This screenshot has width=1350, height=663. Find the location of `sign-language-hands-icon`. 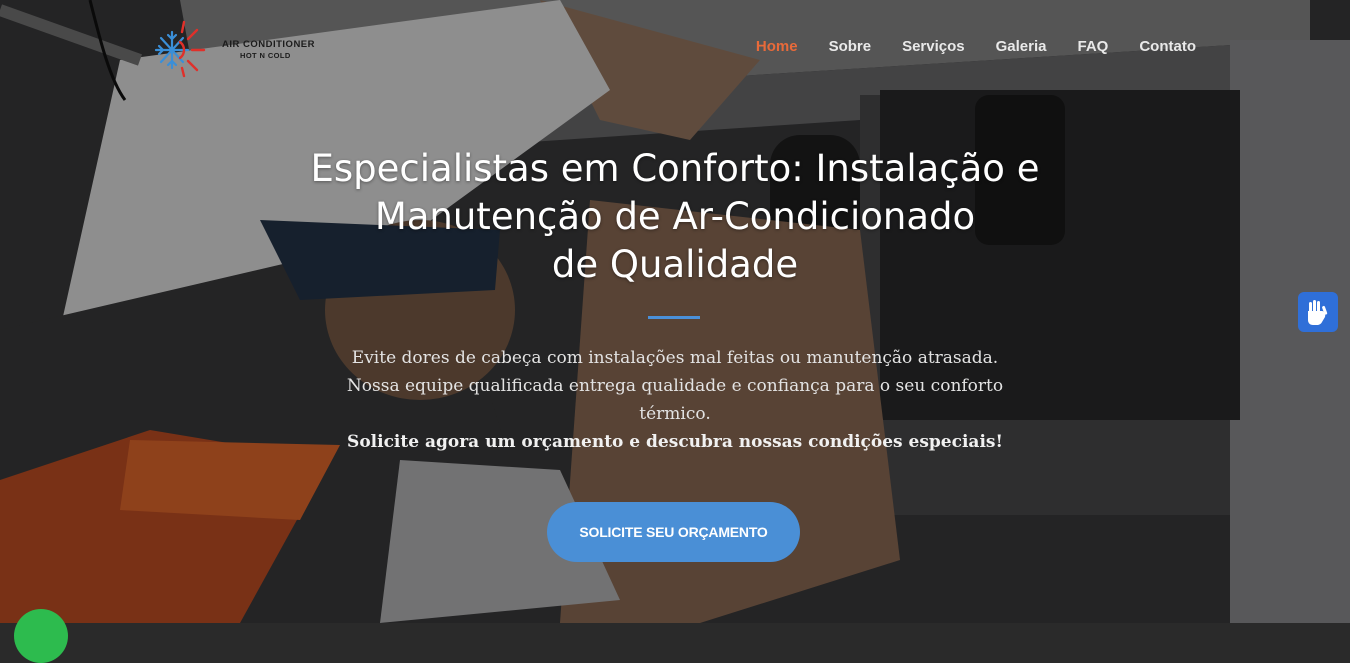

sign-language-hands-icon is located at coordinates (1318, 312).